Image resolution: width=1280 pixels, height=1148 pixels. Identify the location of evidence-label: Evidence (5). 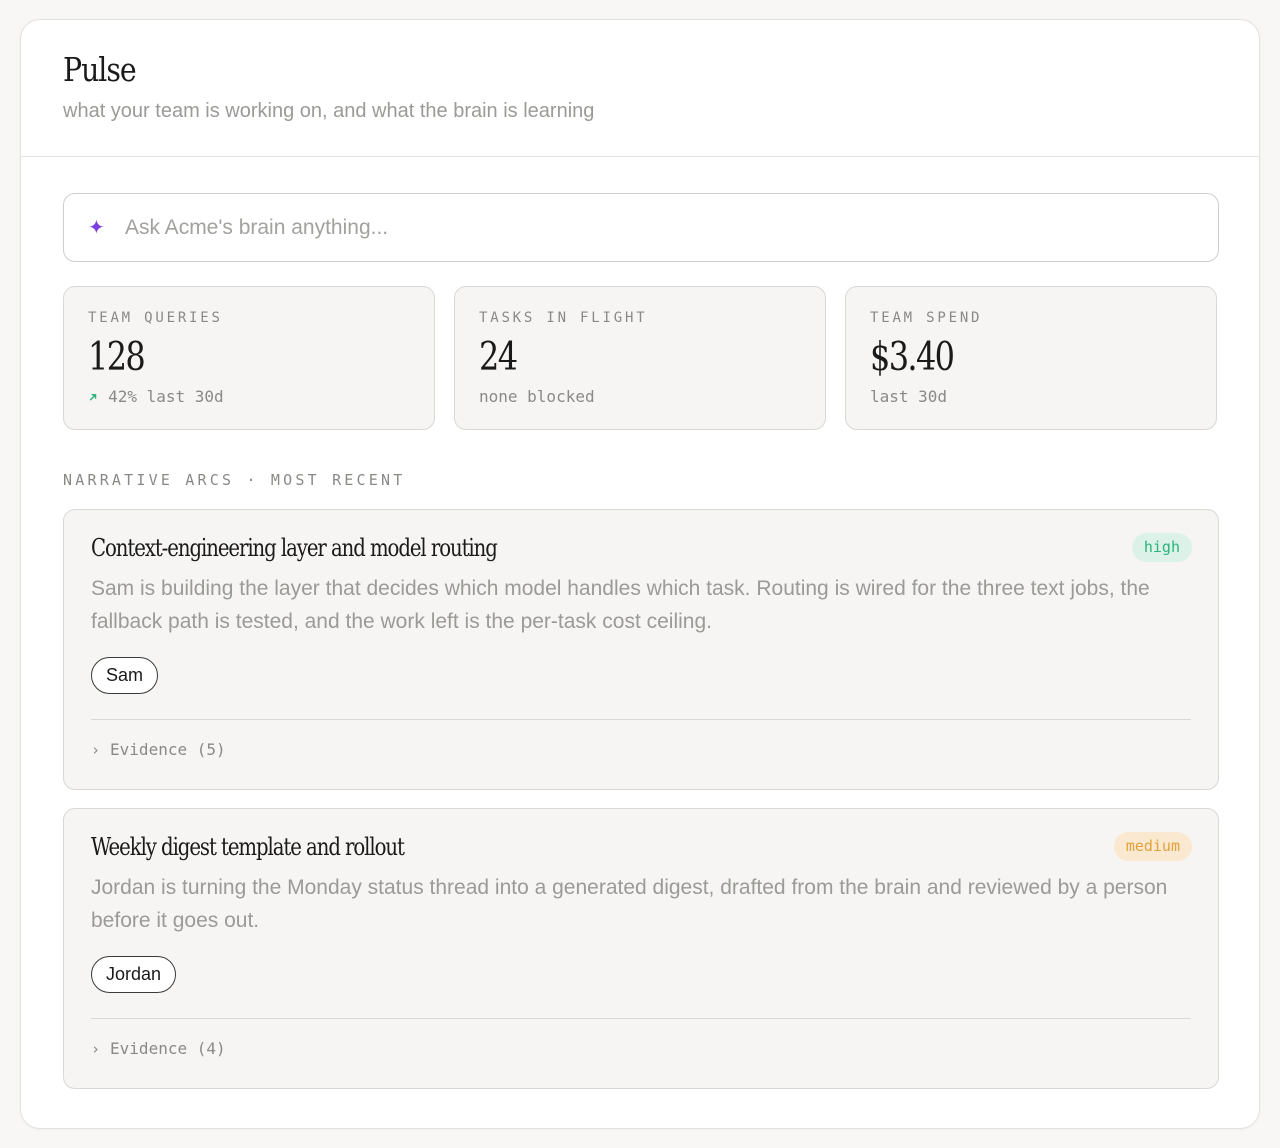
(168, 749).